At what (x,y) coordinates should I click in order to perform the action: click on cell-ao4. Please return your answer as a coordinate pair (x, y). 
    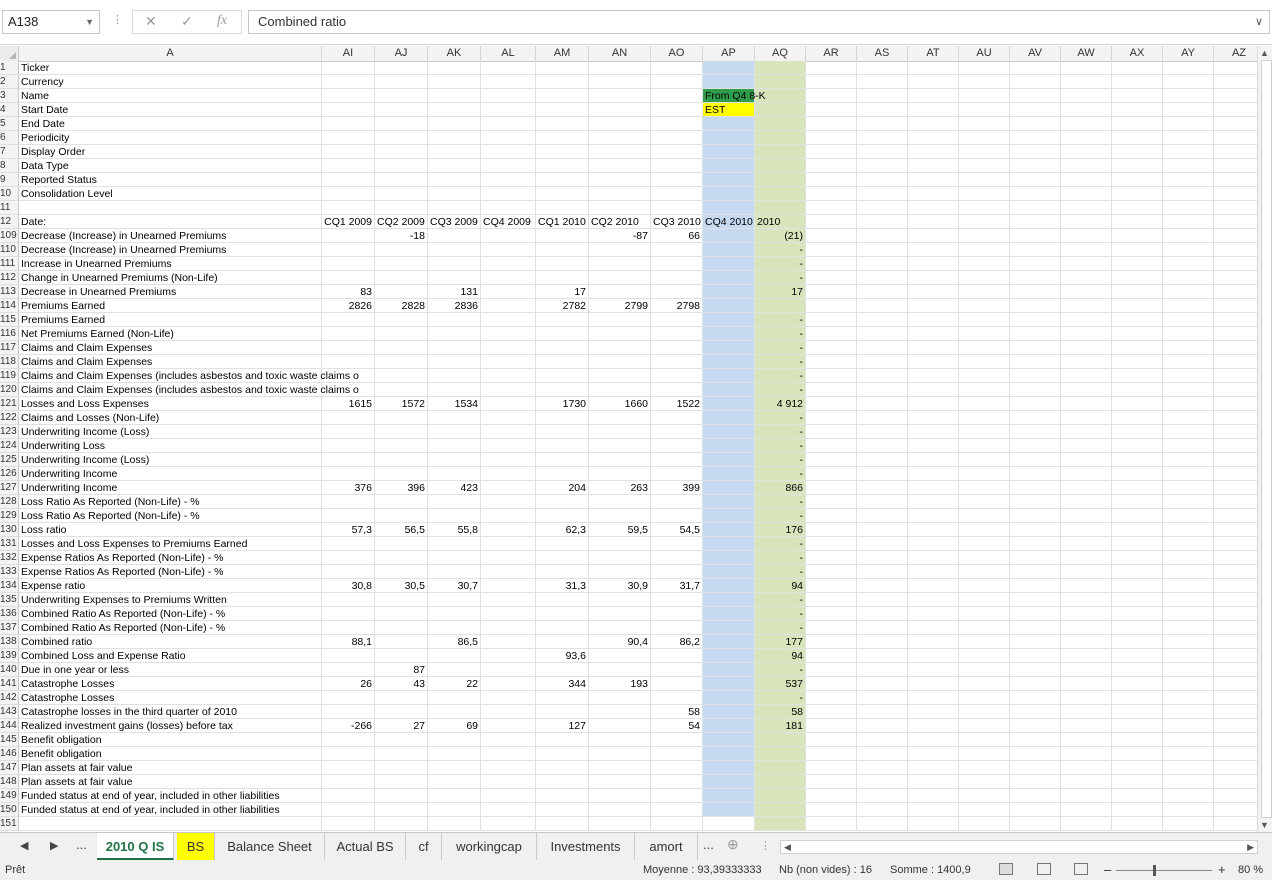
    Looking at the image, I should click on (677, 110).